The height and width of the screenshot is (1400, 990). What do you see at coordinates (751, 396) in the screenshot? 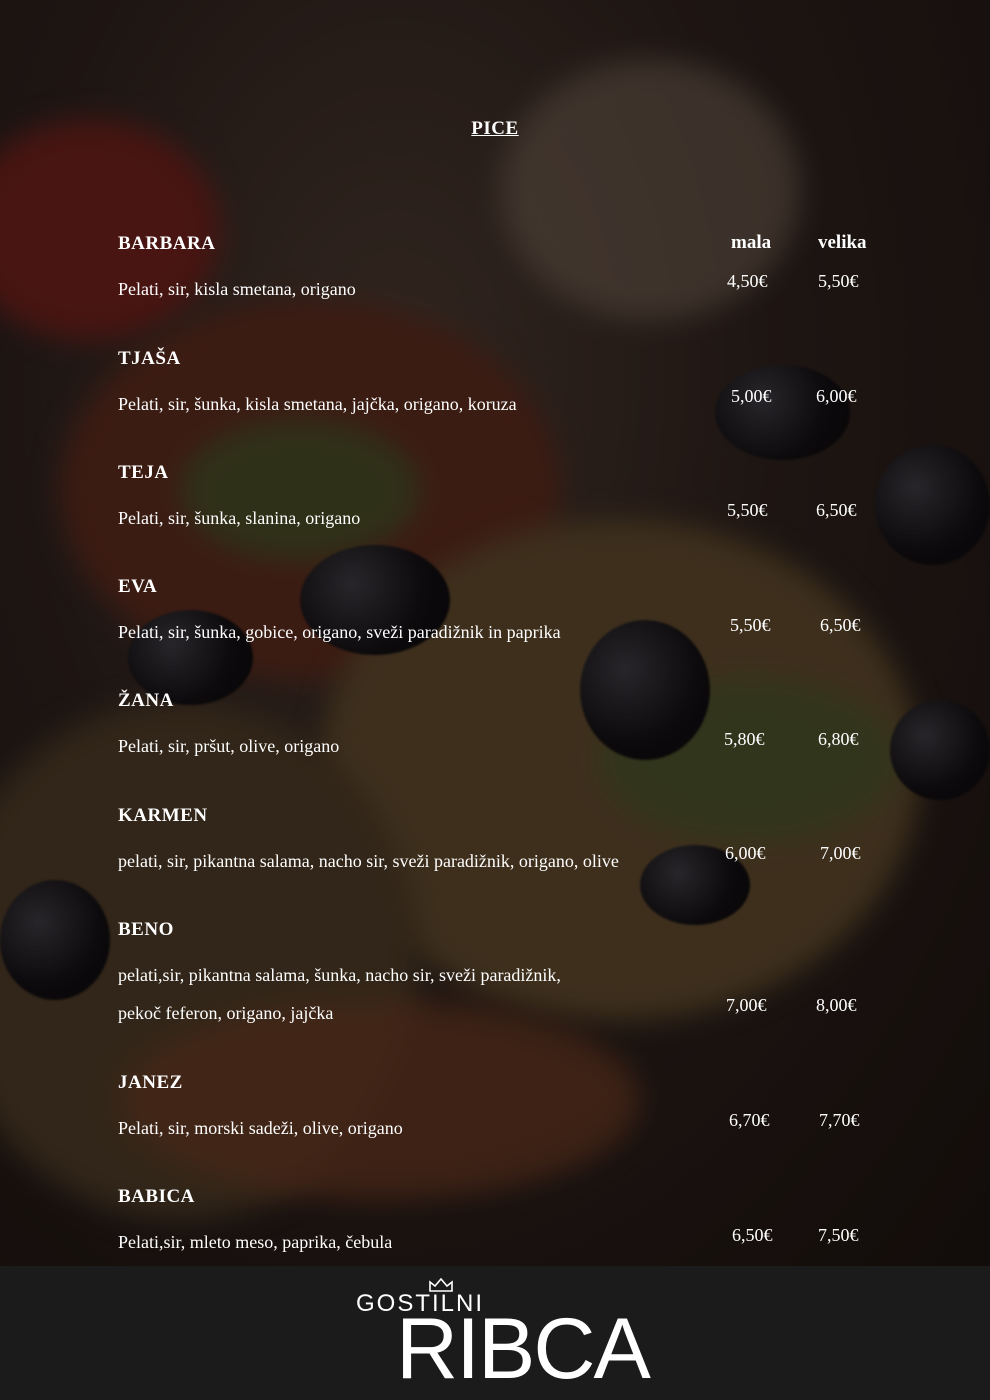
I see `price-small: 5,00€` at bounding box center [751, 396].